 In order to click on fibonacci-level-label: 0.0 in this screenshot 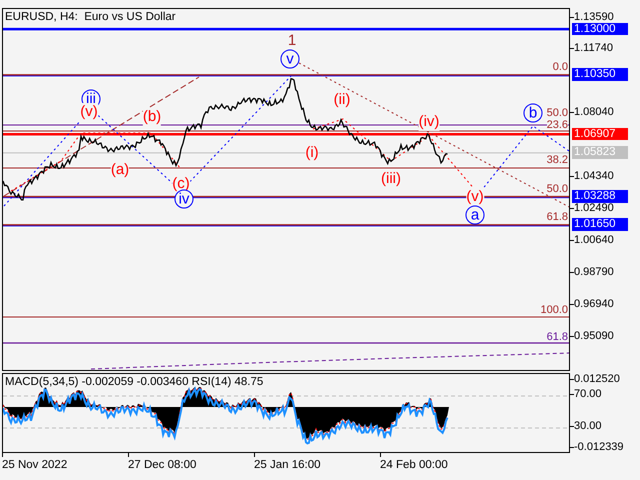, I will do `click(560, 67)`.